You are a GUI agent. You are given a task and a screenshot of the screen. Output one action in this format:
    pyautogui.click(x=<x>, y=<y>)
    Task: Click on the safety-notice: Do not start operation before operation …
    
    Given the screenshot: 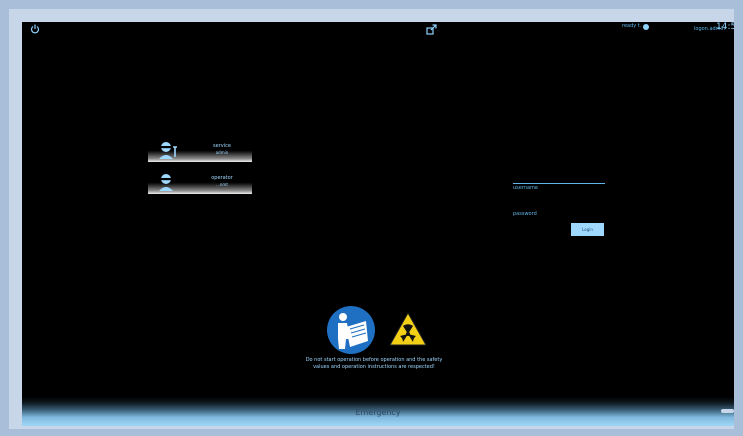 What is the action you would take?
    pyautogui.click(x=374, y=364)
    